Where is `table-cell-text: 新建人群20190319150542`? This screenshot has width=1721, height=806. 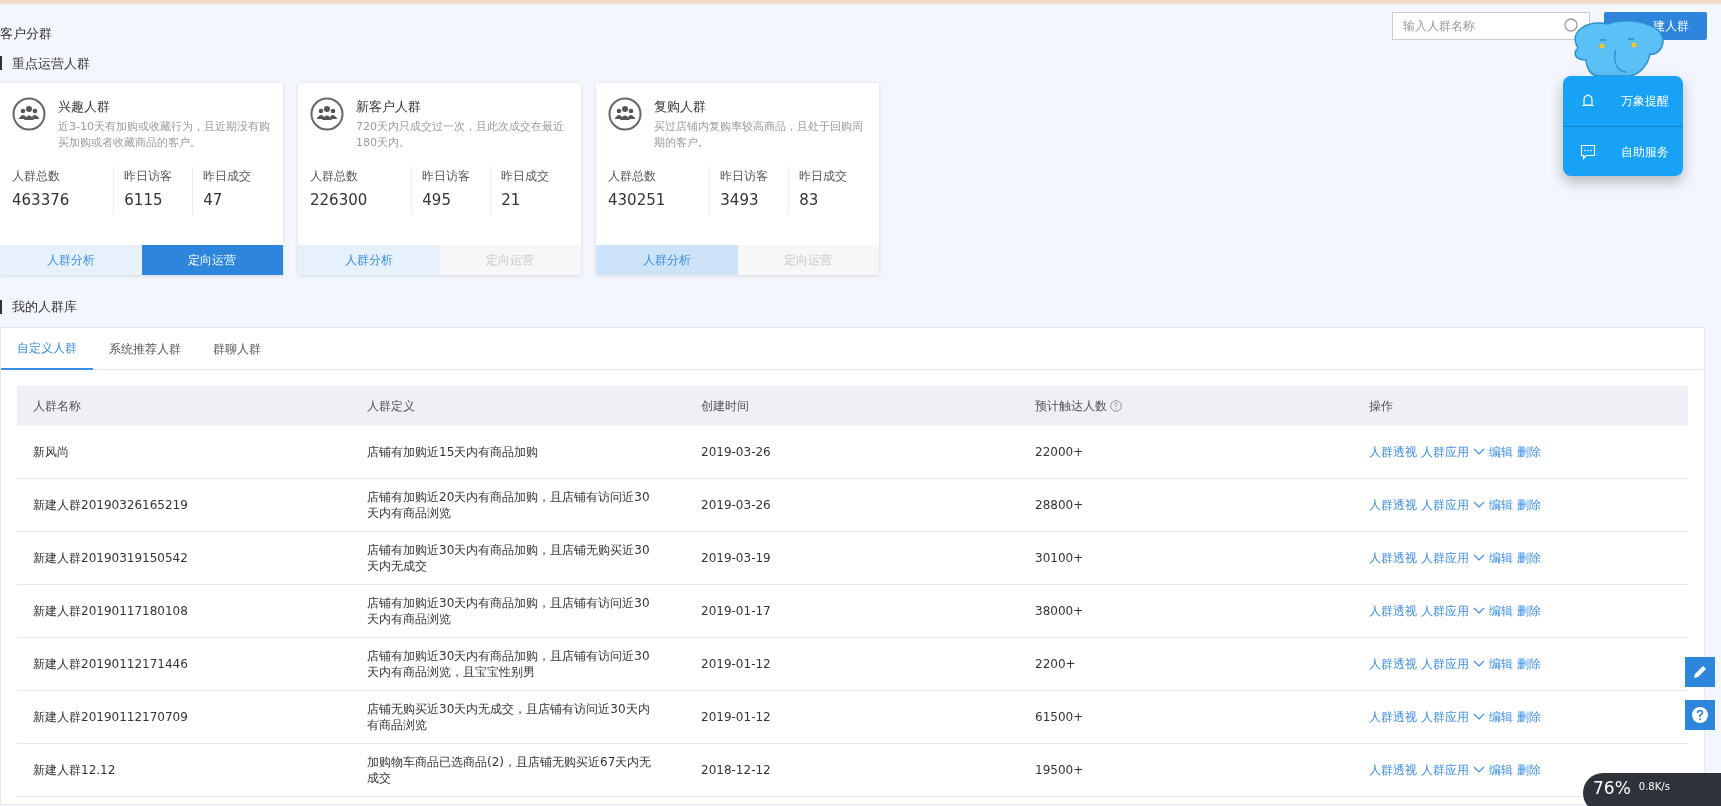
table-cell-text: 新建人群20190319150542 is located at coordinates (110, 558).